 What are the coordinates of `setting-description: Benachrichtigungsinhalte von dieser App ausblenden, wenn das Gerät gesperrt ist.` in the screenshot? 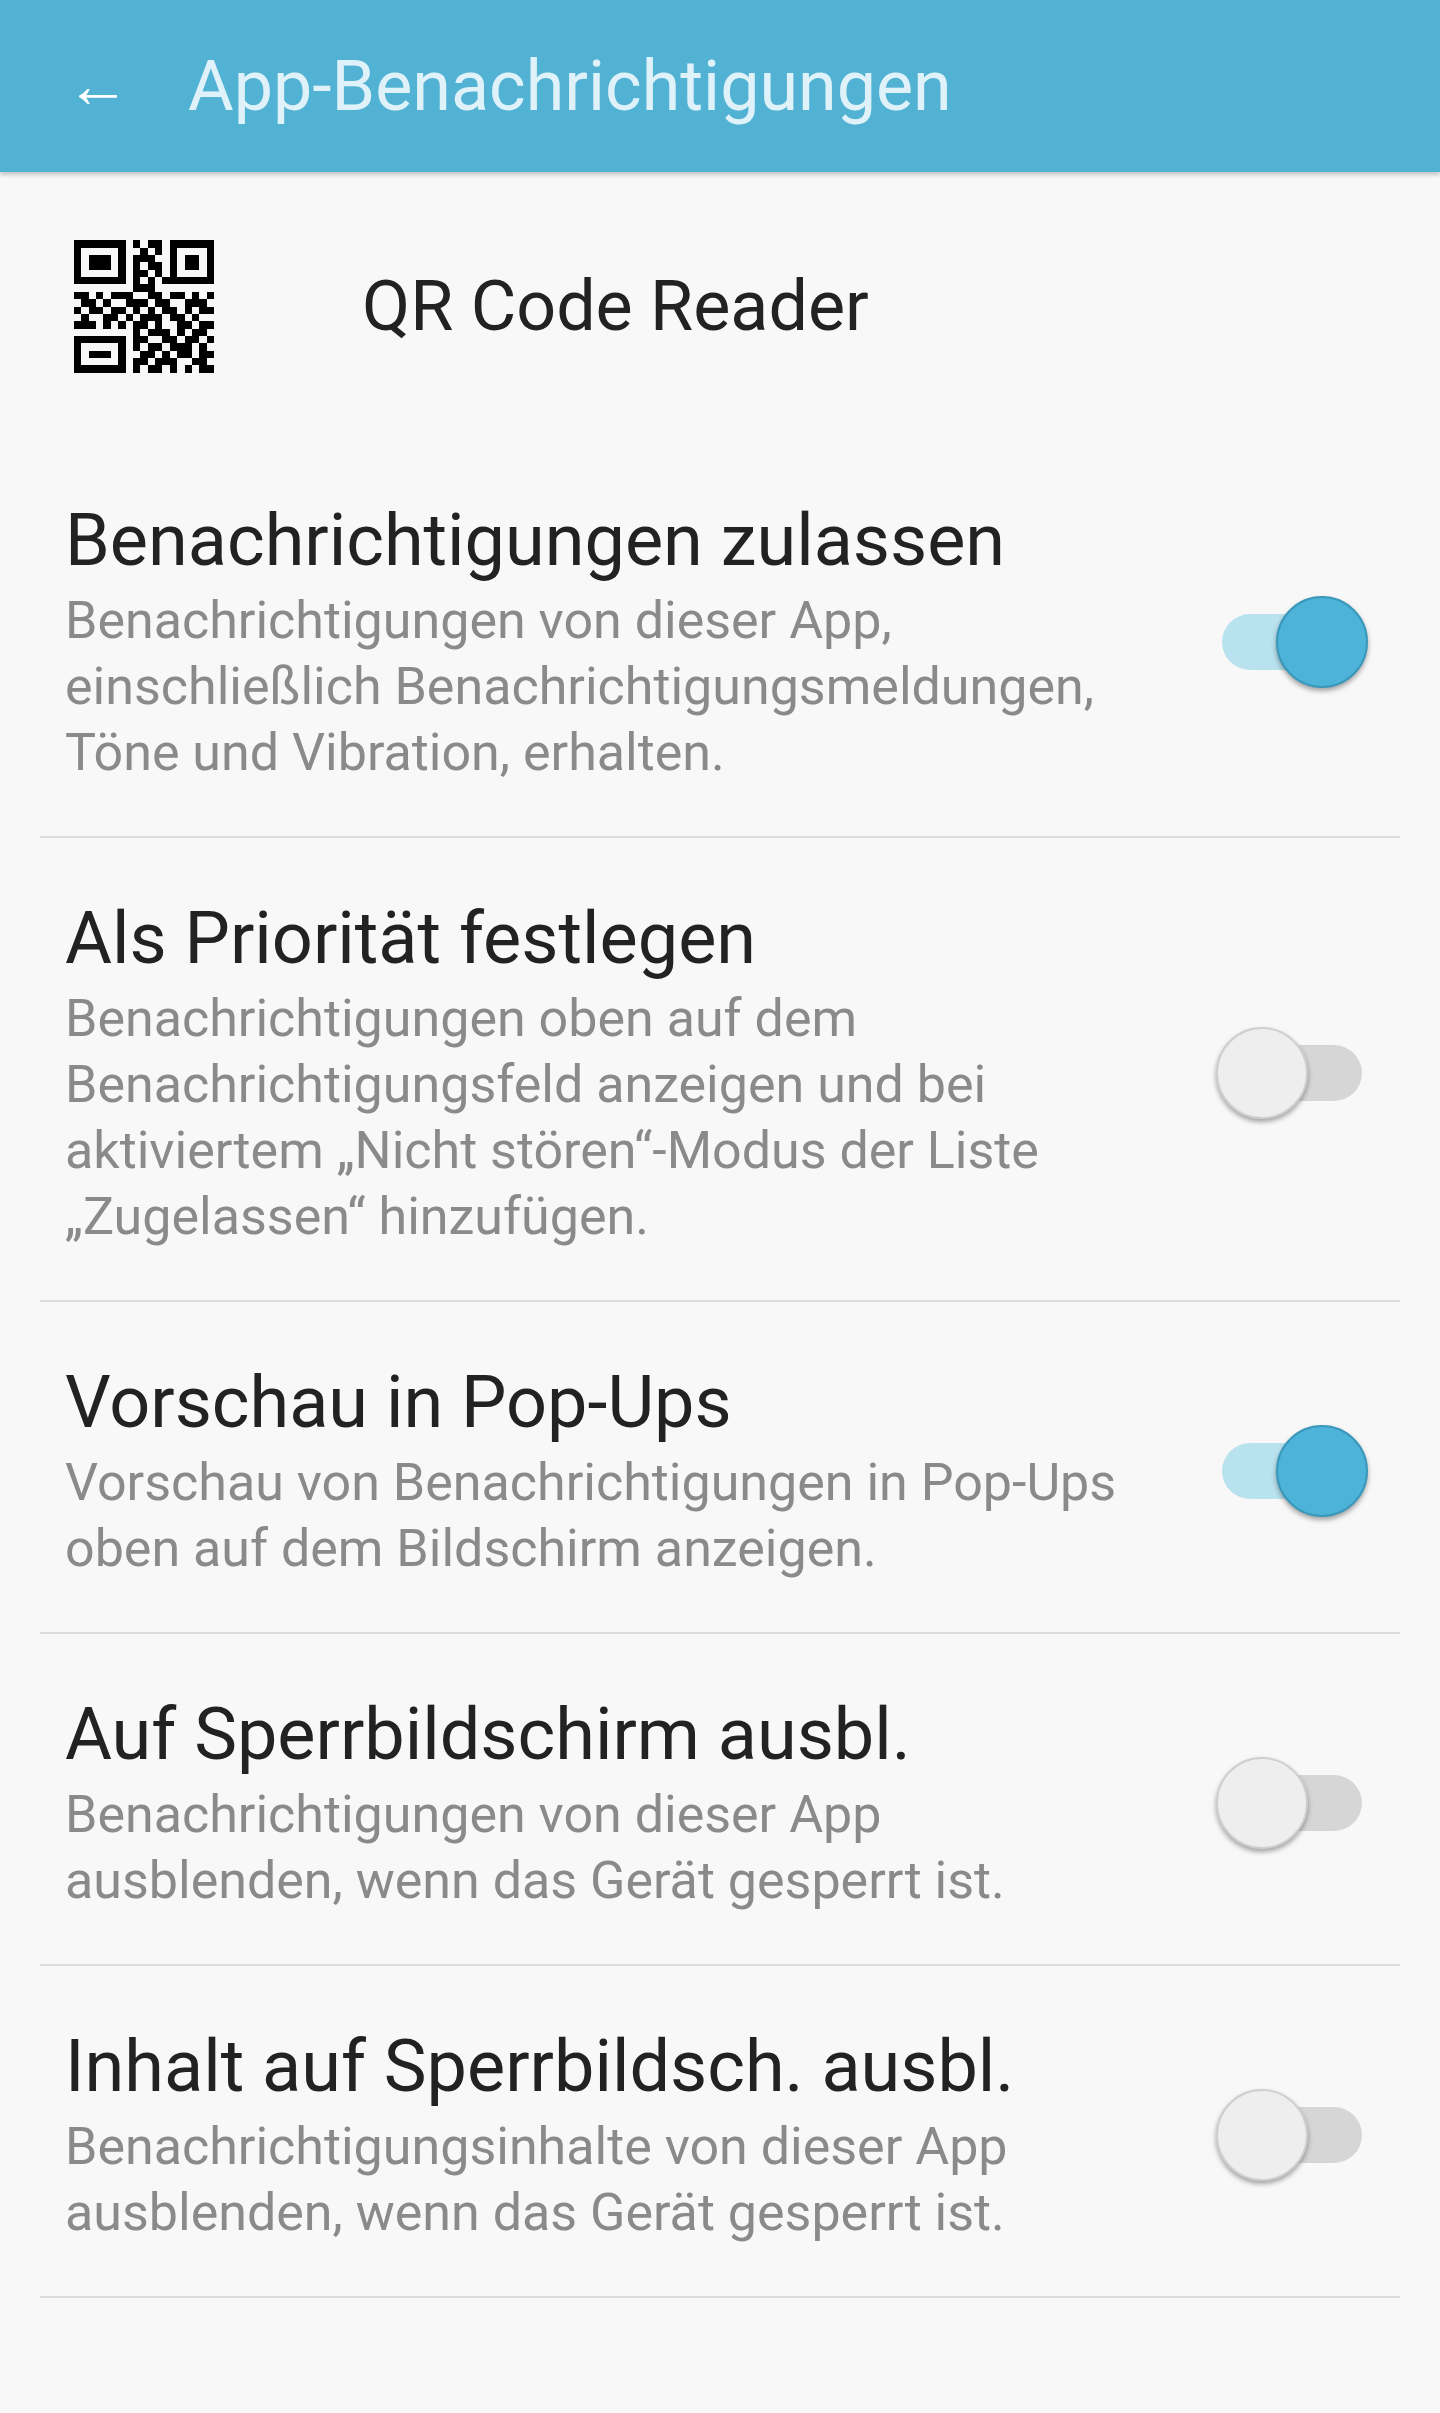 It's located at (537, 2180).